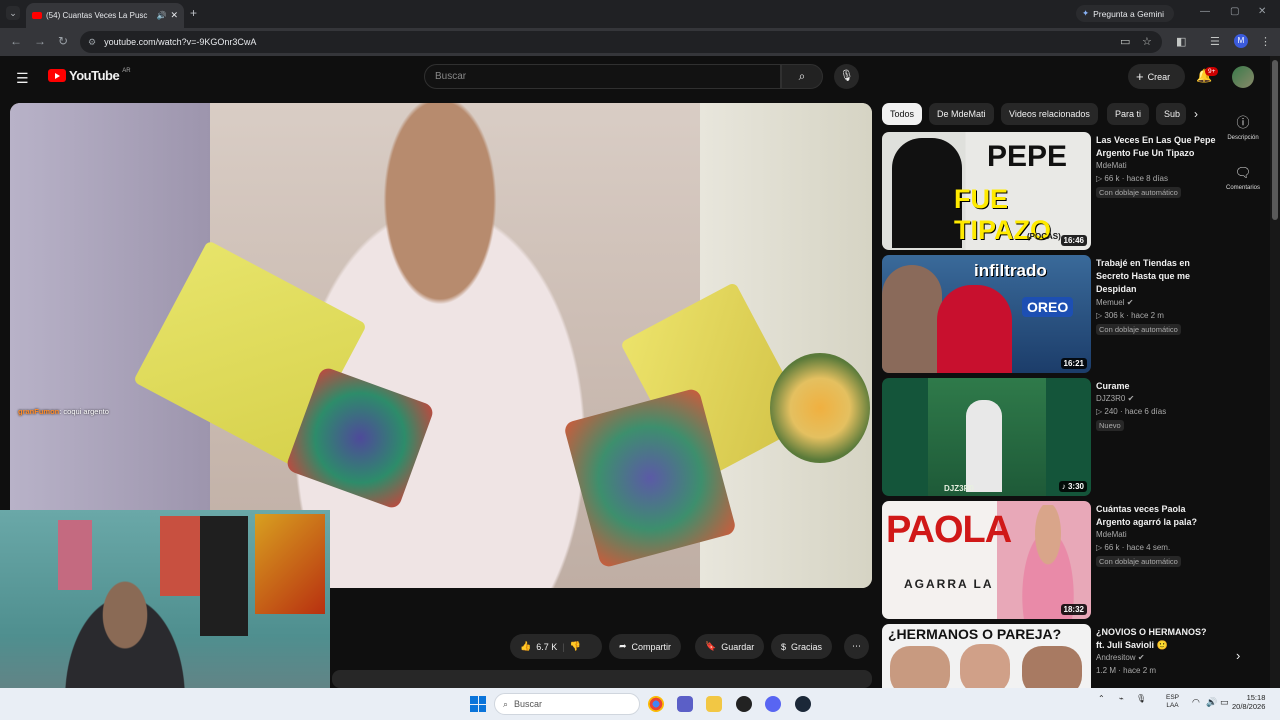 The height and width of the screenshot is (720, 1280). Describe the element at coordinates (1115, 398) in the screenshot. I see `channel-name: DJZ3R0 ✔` at that location.